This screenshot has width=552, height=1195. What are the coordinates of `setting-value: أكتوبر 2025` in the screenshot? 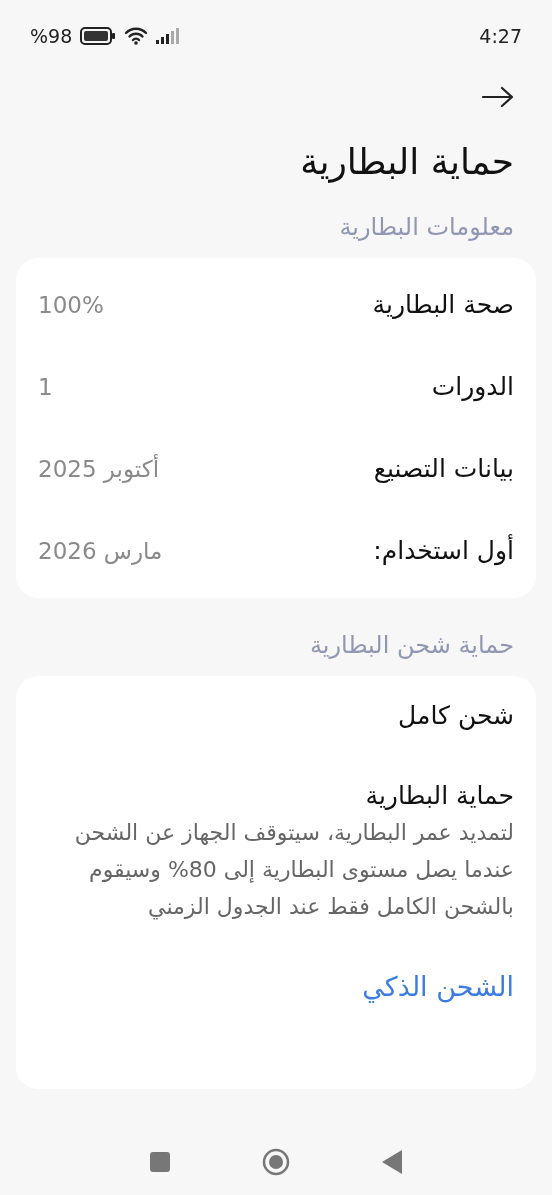 It's located at (99, 469).